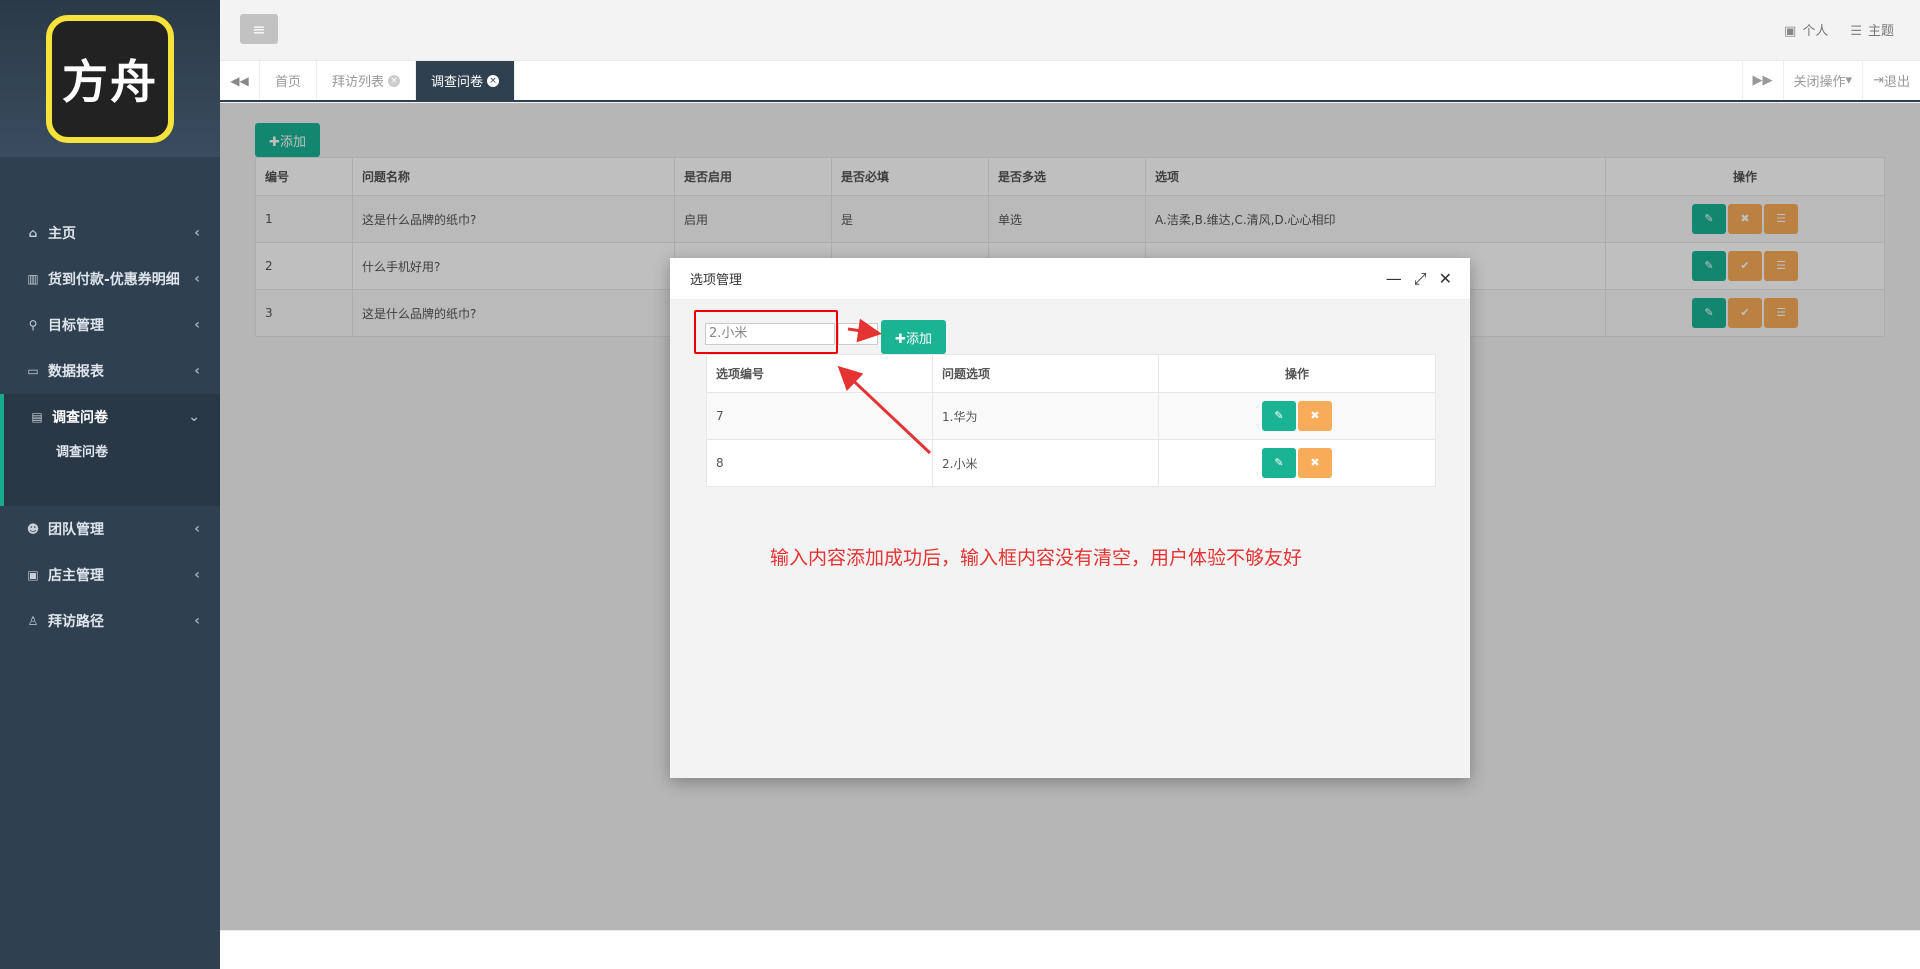  What do you see at coordinates (80, 418) in the screenshot?
I see `sidebar-item-label: 调查问卷` at bounding box center [80, 418].